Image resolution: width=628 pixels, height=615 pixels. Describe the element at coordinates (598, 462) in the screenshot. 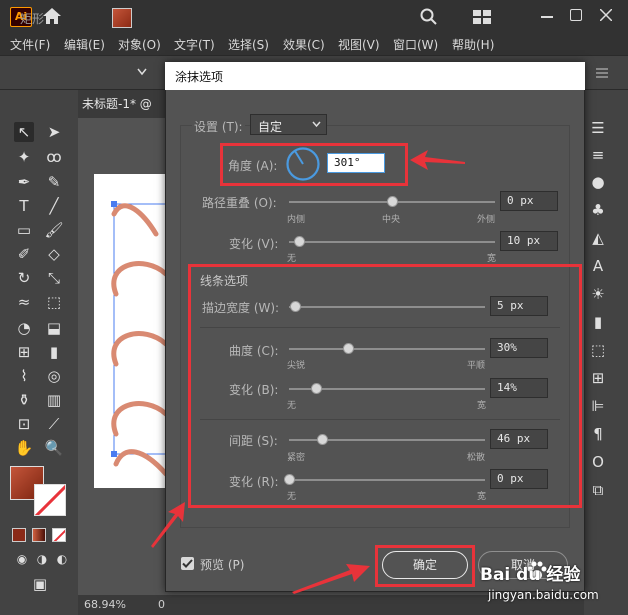

I see `opentype-panel-icon: O` at that location.